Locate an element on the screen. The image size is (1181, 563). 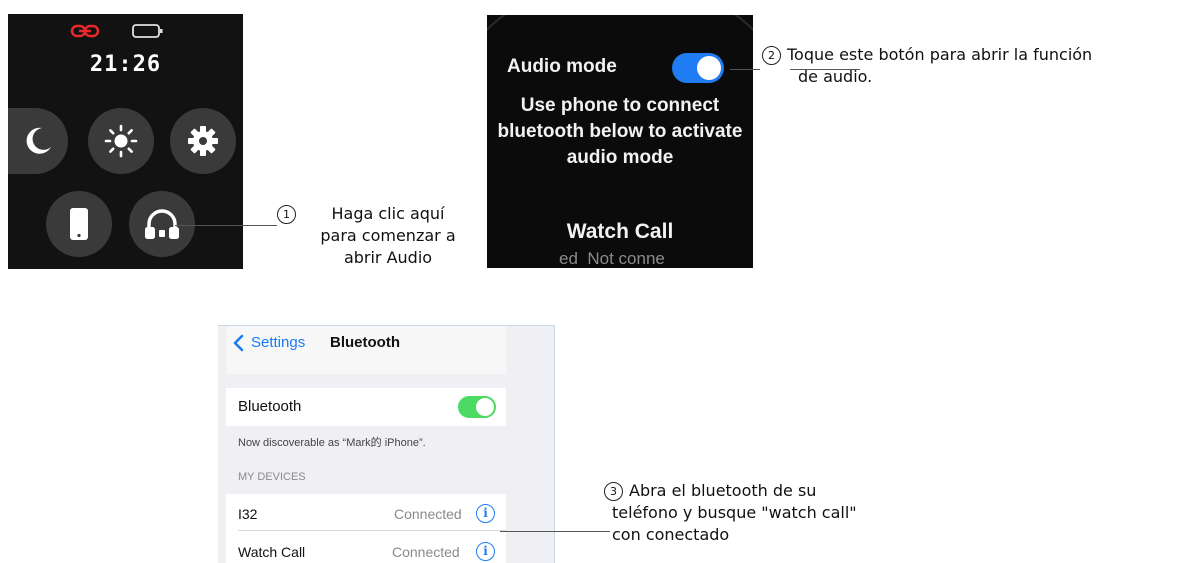
sleep-mode-button is located at coordinates (38, 141).